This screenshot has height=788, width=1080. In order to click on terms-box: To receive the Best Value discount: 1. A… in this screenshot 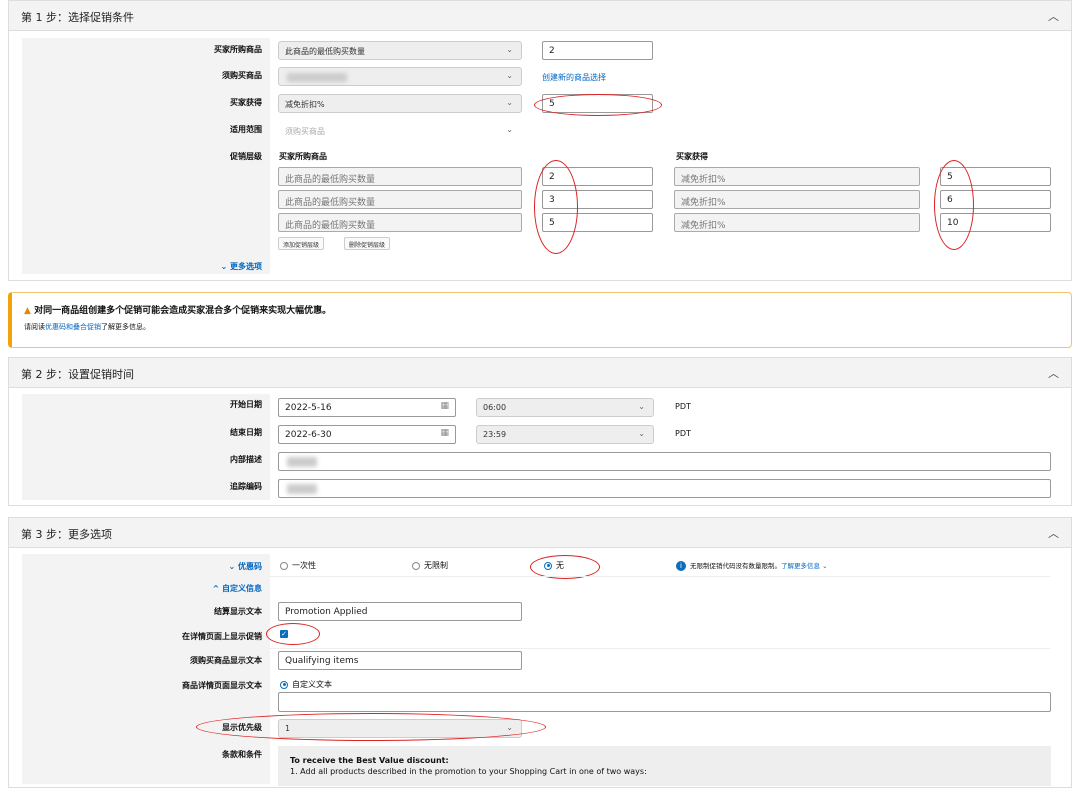, I will do `click(664, 766)`.